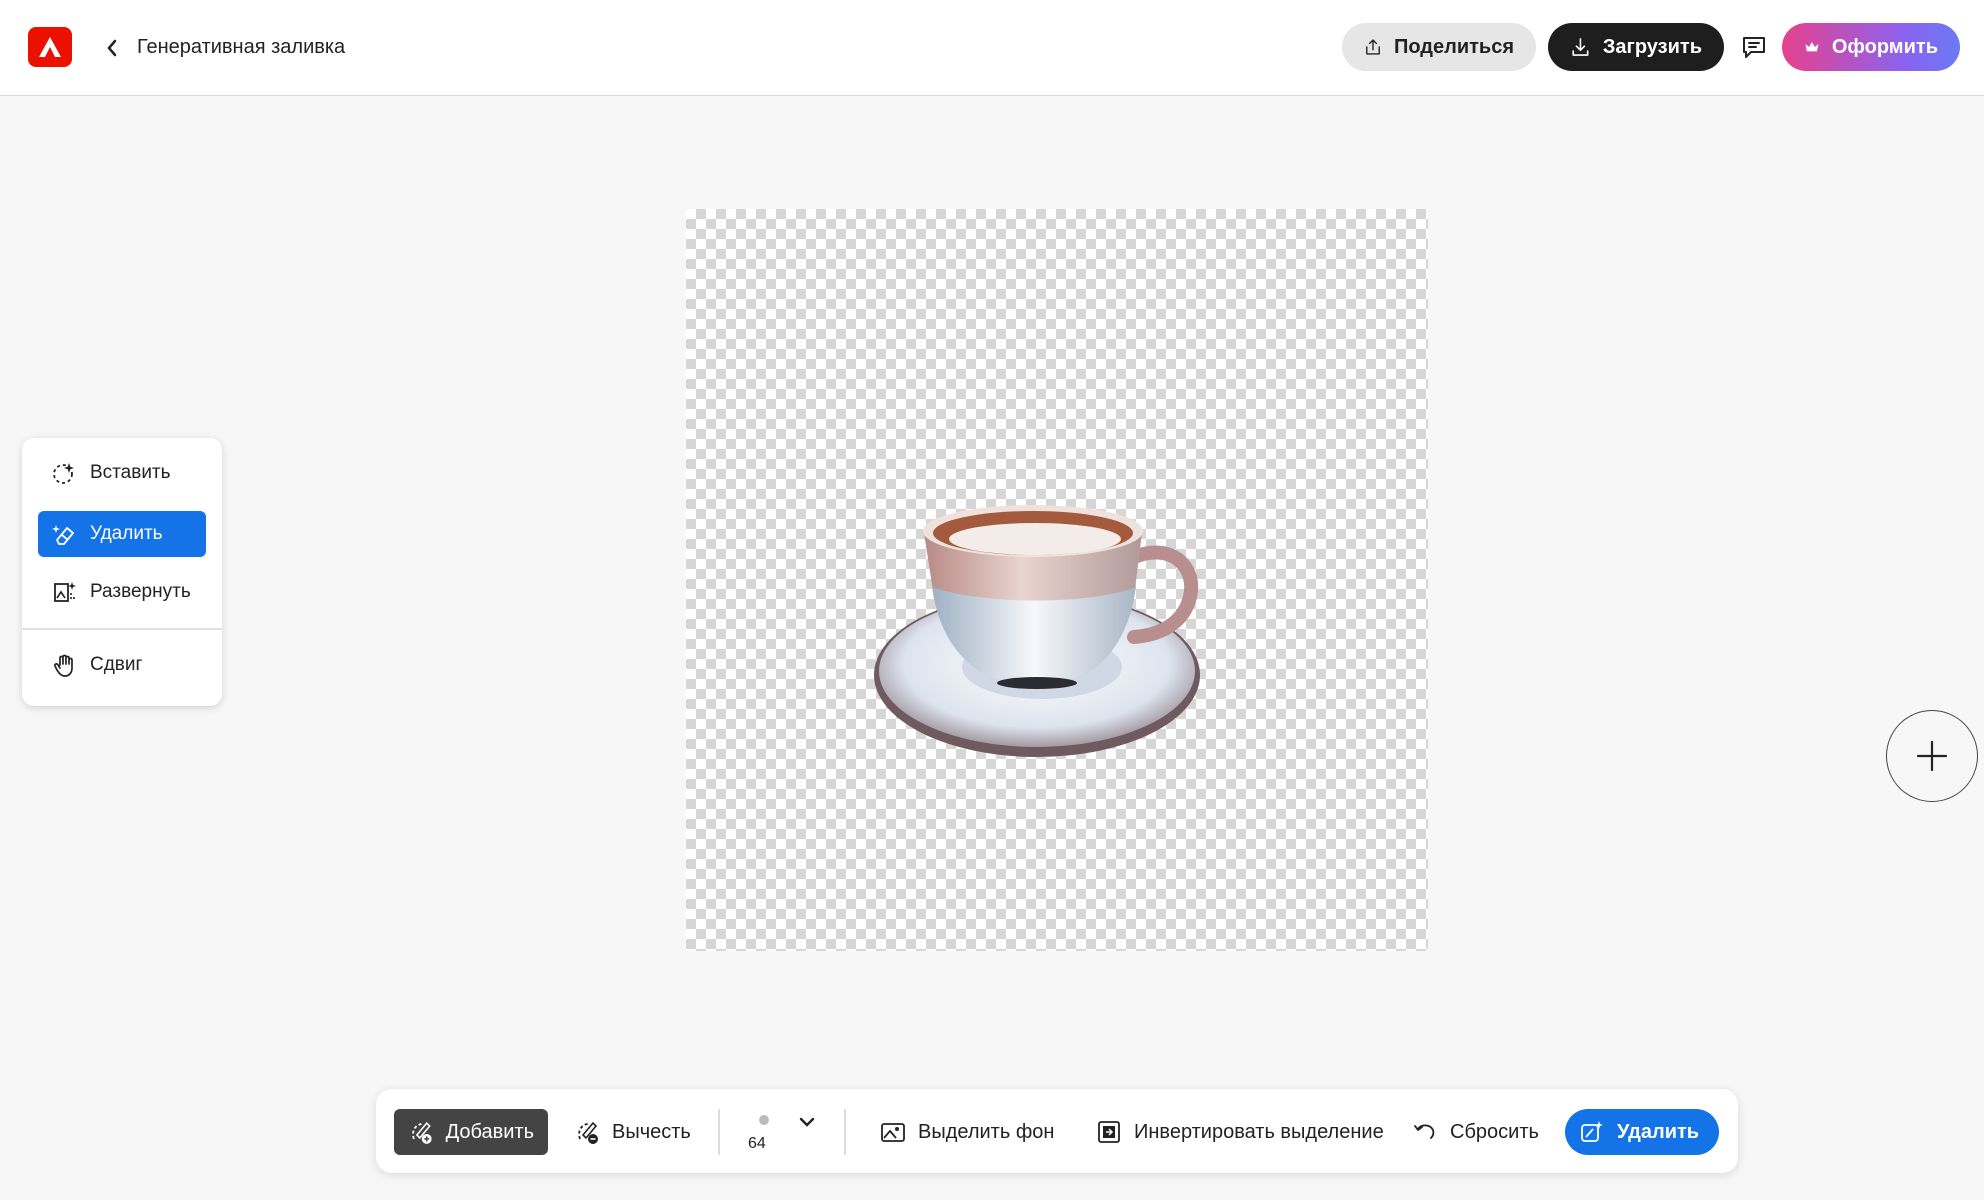 This screenshot has height=1200, width=1984. I want to click on hand-icon, so click(63, 665).